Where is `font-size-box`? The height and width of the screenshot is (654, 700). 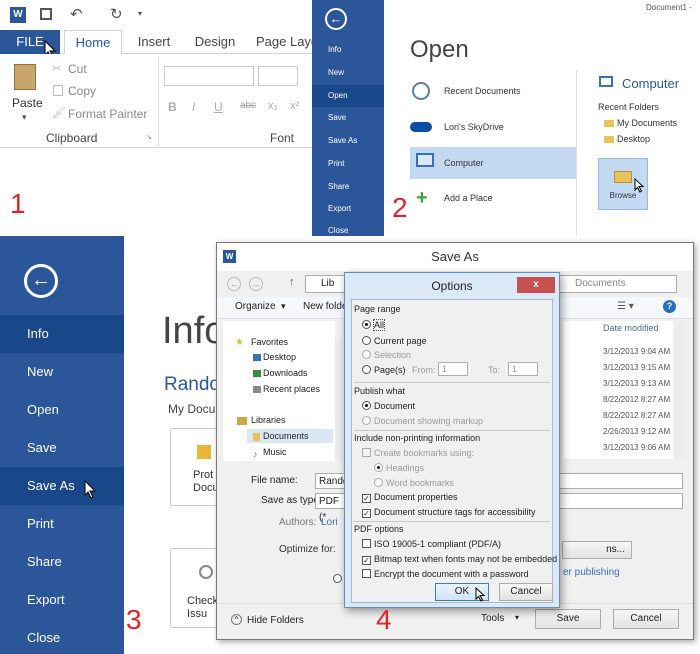 font-size-box is located at coordinates (278, 76).